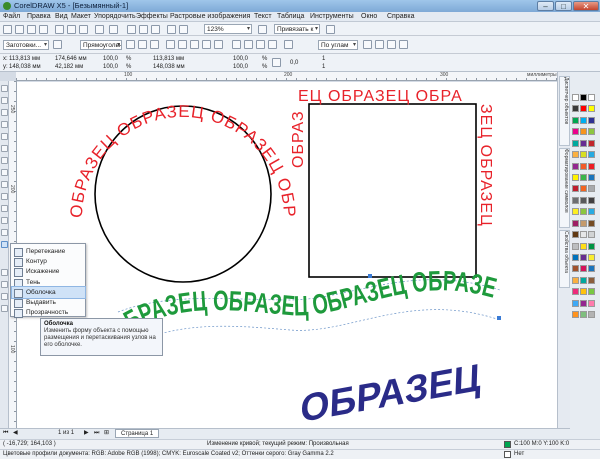  Describe the element at coordinates (19, 29) in the screenshot. I see `open-icon` at that location.